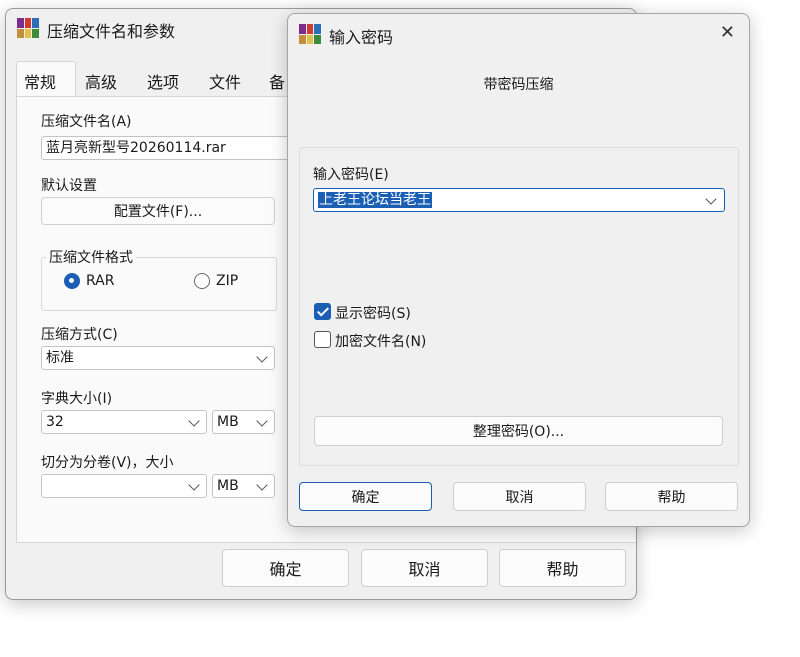 The width and height of the screenshot is (800, 657). I want to click on password-dialog-titlebar: 输入密码 ✕, so click(518, 34).